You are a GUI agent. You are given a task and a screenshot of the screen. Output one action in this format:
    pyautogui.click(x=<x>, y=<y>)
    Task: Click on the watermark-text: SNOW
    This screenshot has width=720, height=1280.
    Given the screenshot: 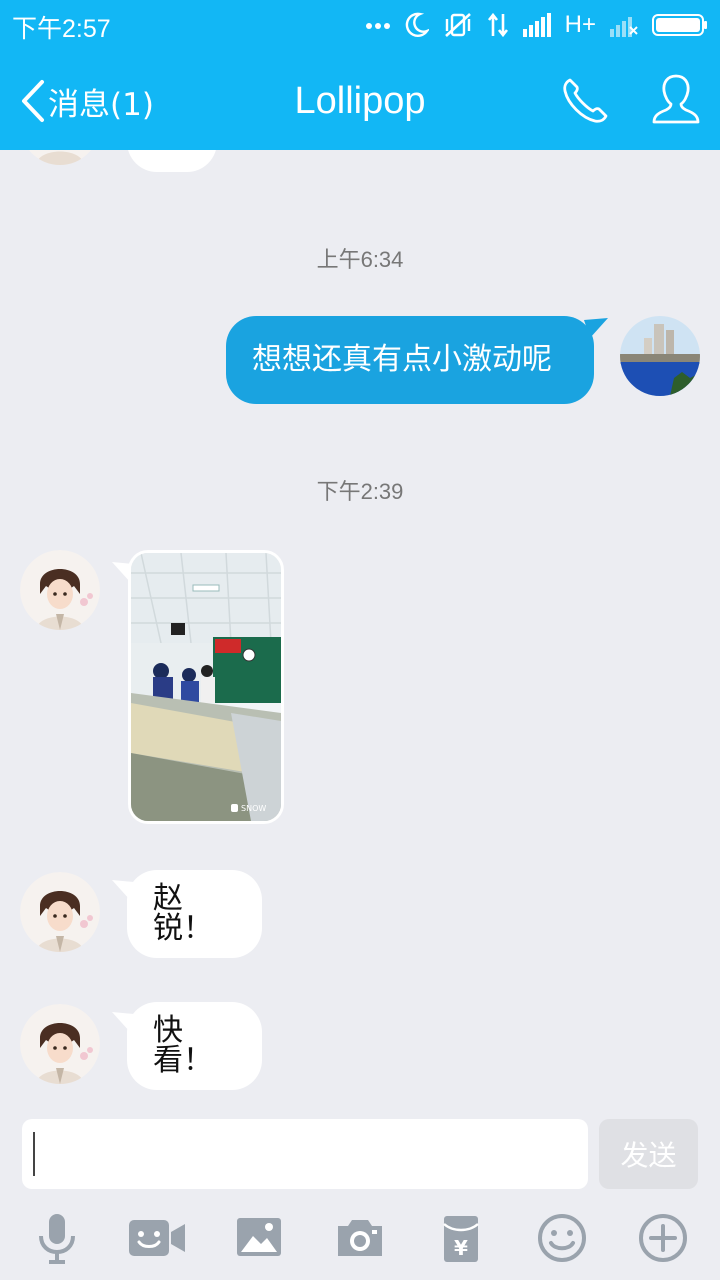 What is the action you would take?
    pyautogui.click(x=253, y=808)
    